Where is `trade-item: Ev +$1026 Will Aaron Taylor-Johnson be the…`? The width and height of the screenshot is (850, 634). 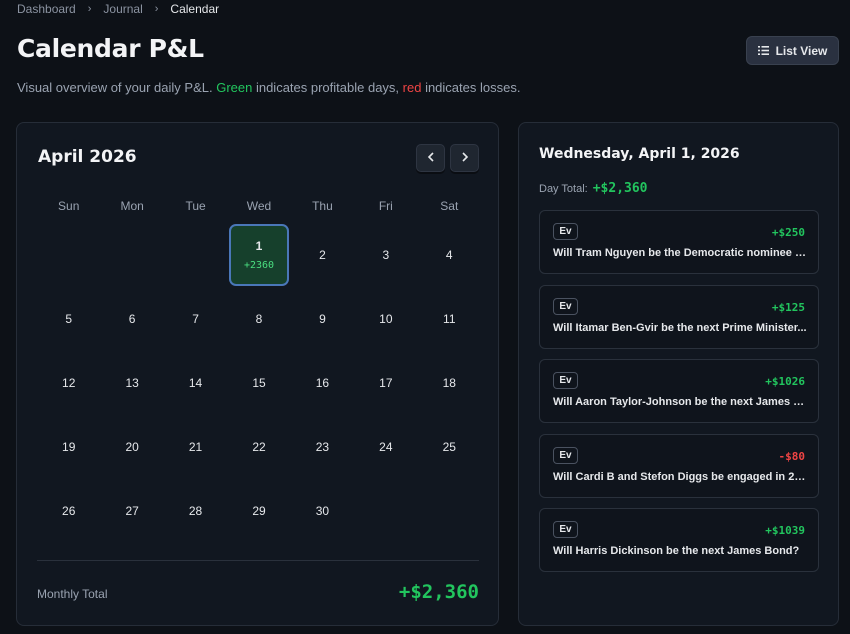
trade-item: Ev +$1026 Will Aaron Taylor-Johnson be the… is located at coordinates (679, 391).